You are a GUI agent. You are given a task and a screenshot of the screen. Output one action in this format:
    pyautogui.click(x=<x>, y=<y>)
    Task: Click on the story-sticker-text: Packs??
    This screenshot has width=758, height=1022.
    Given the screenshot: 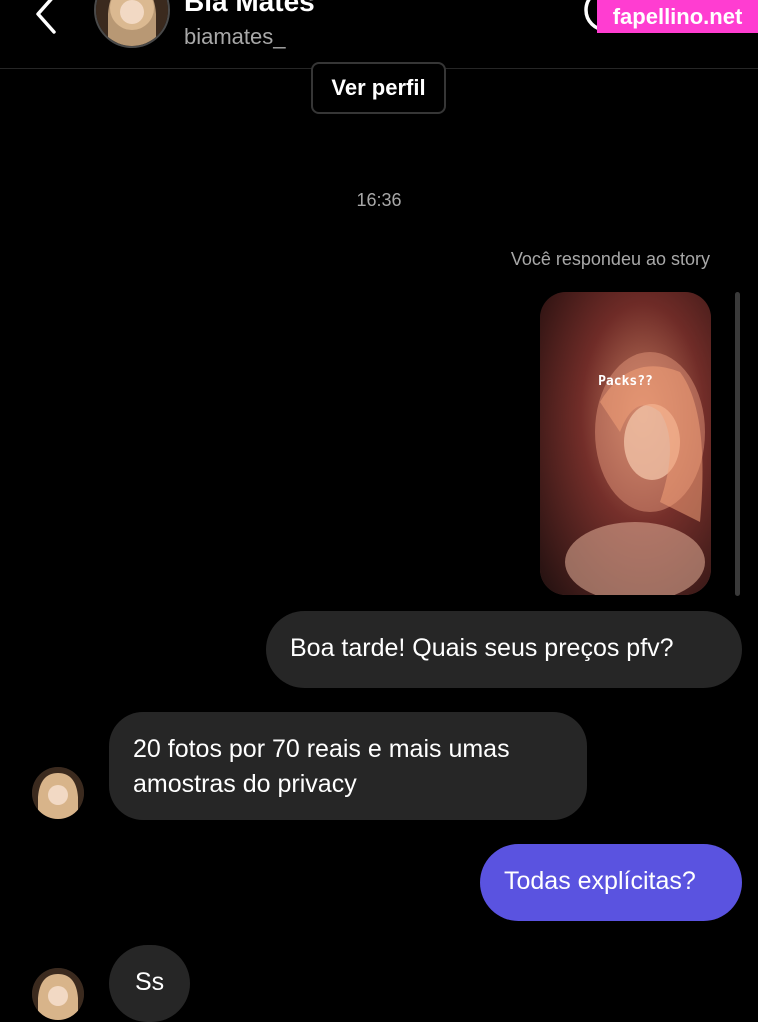 What is the action you would take?
    pyautogui.click(x=625, y=381)
    